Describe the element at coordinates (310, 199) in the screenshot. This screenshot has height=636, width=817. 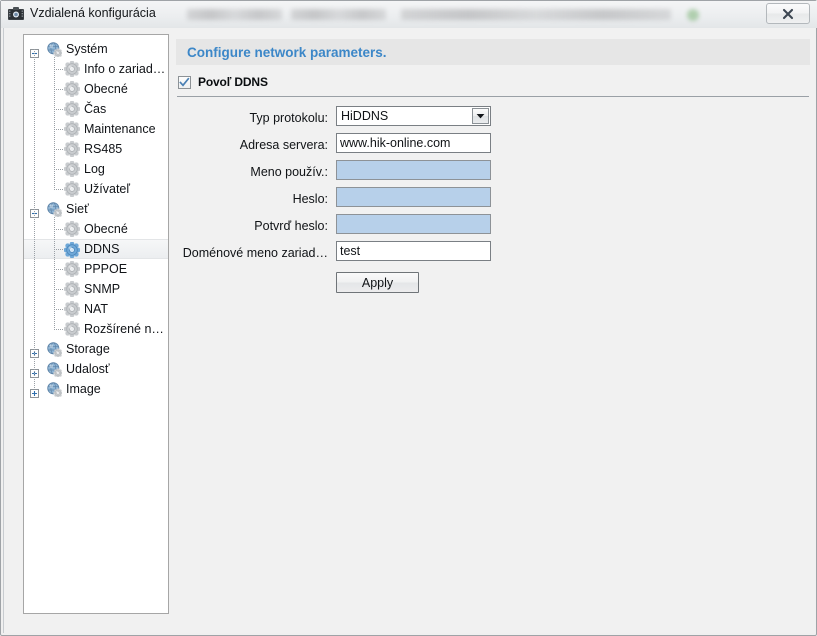
I see `field-label-heslo: Heslo:` at that location.